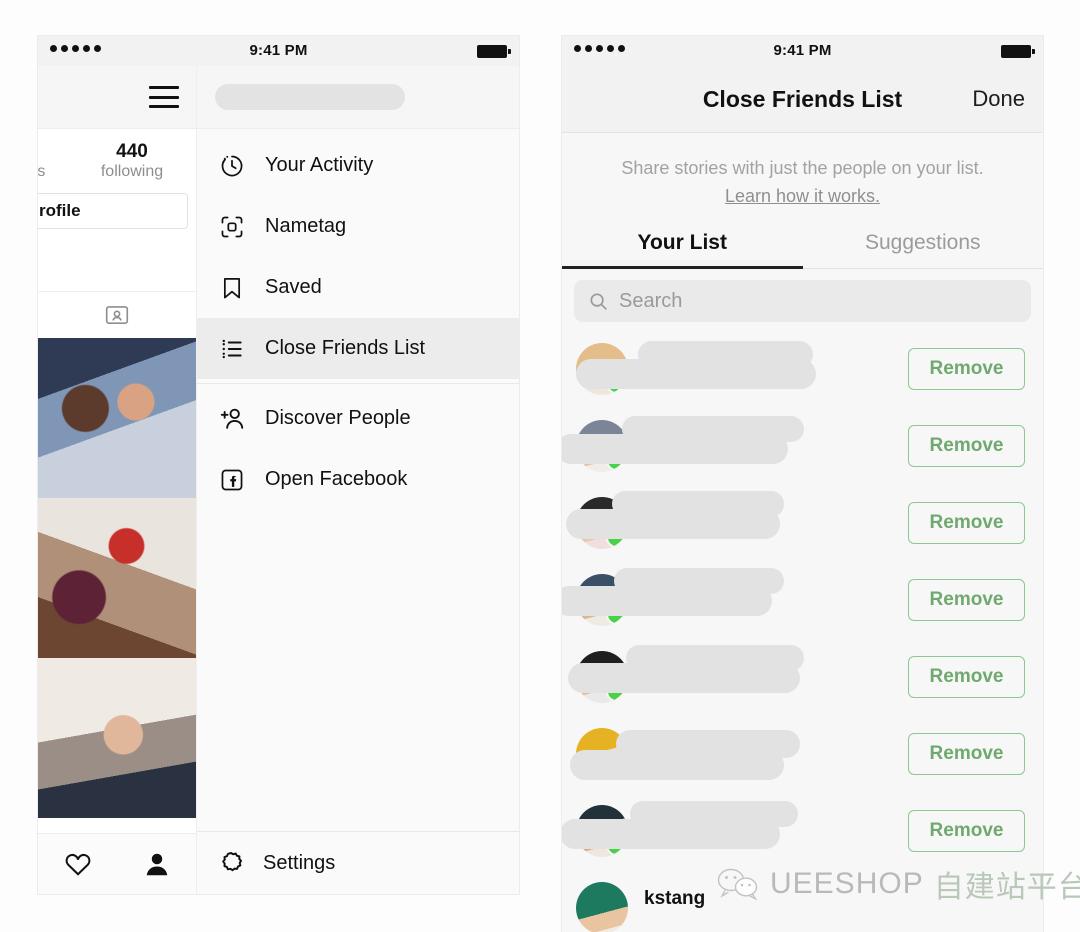 The image size is (1080, 932). Describe the element at coordinates (232, 227) in the screenshot. I see `nametag-icon` at that location.